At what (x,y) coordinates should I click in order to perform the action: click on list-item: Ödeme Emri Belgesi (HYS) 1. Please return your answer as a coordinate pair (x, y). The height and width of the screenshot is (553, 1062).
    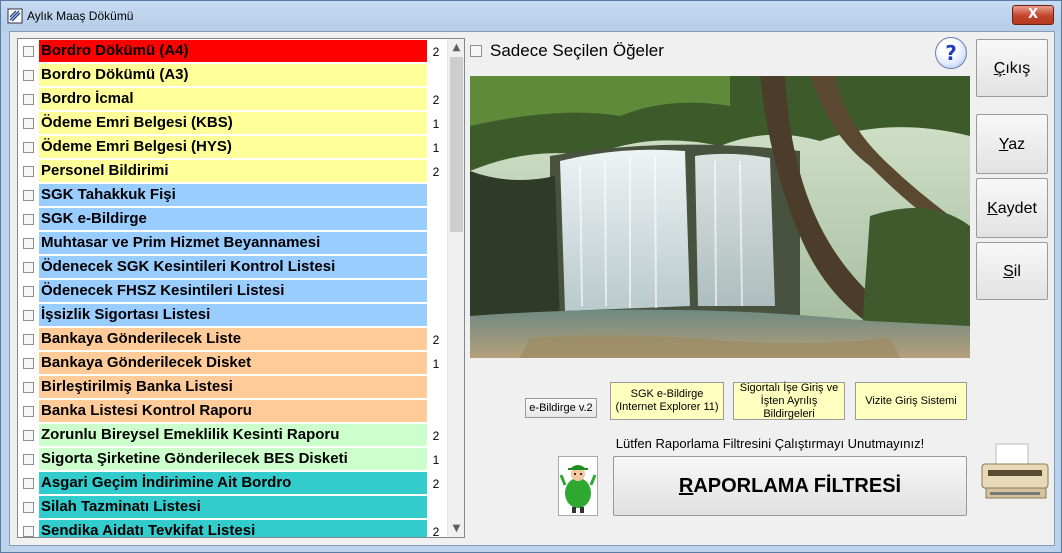
    Looking at the image, I should click on (233, 147).